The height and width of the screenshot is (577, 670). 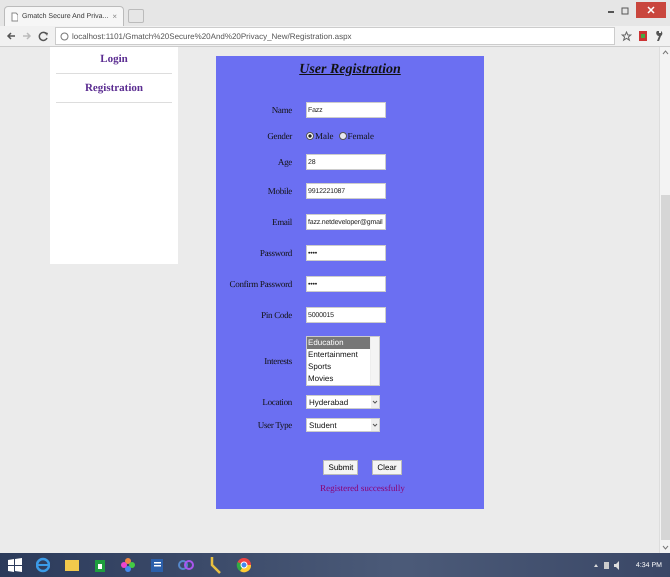 What do you see at coordinates (279, 136) in the screenshot?
I see `field-label: Gender` at bounding box center [279, 136].